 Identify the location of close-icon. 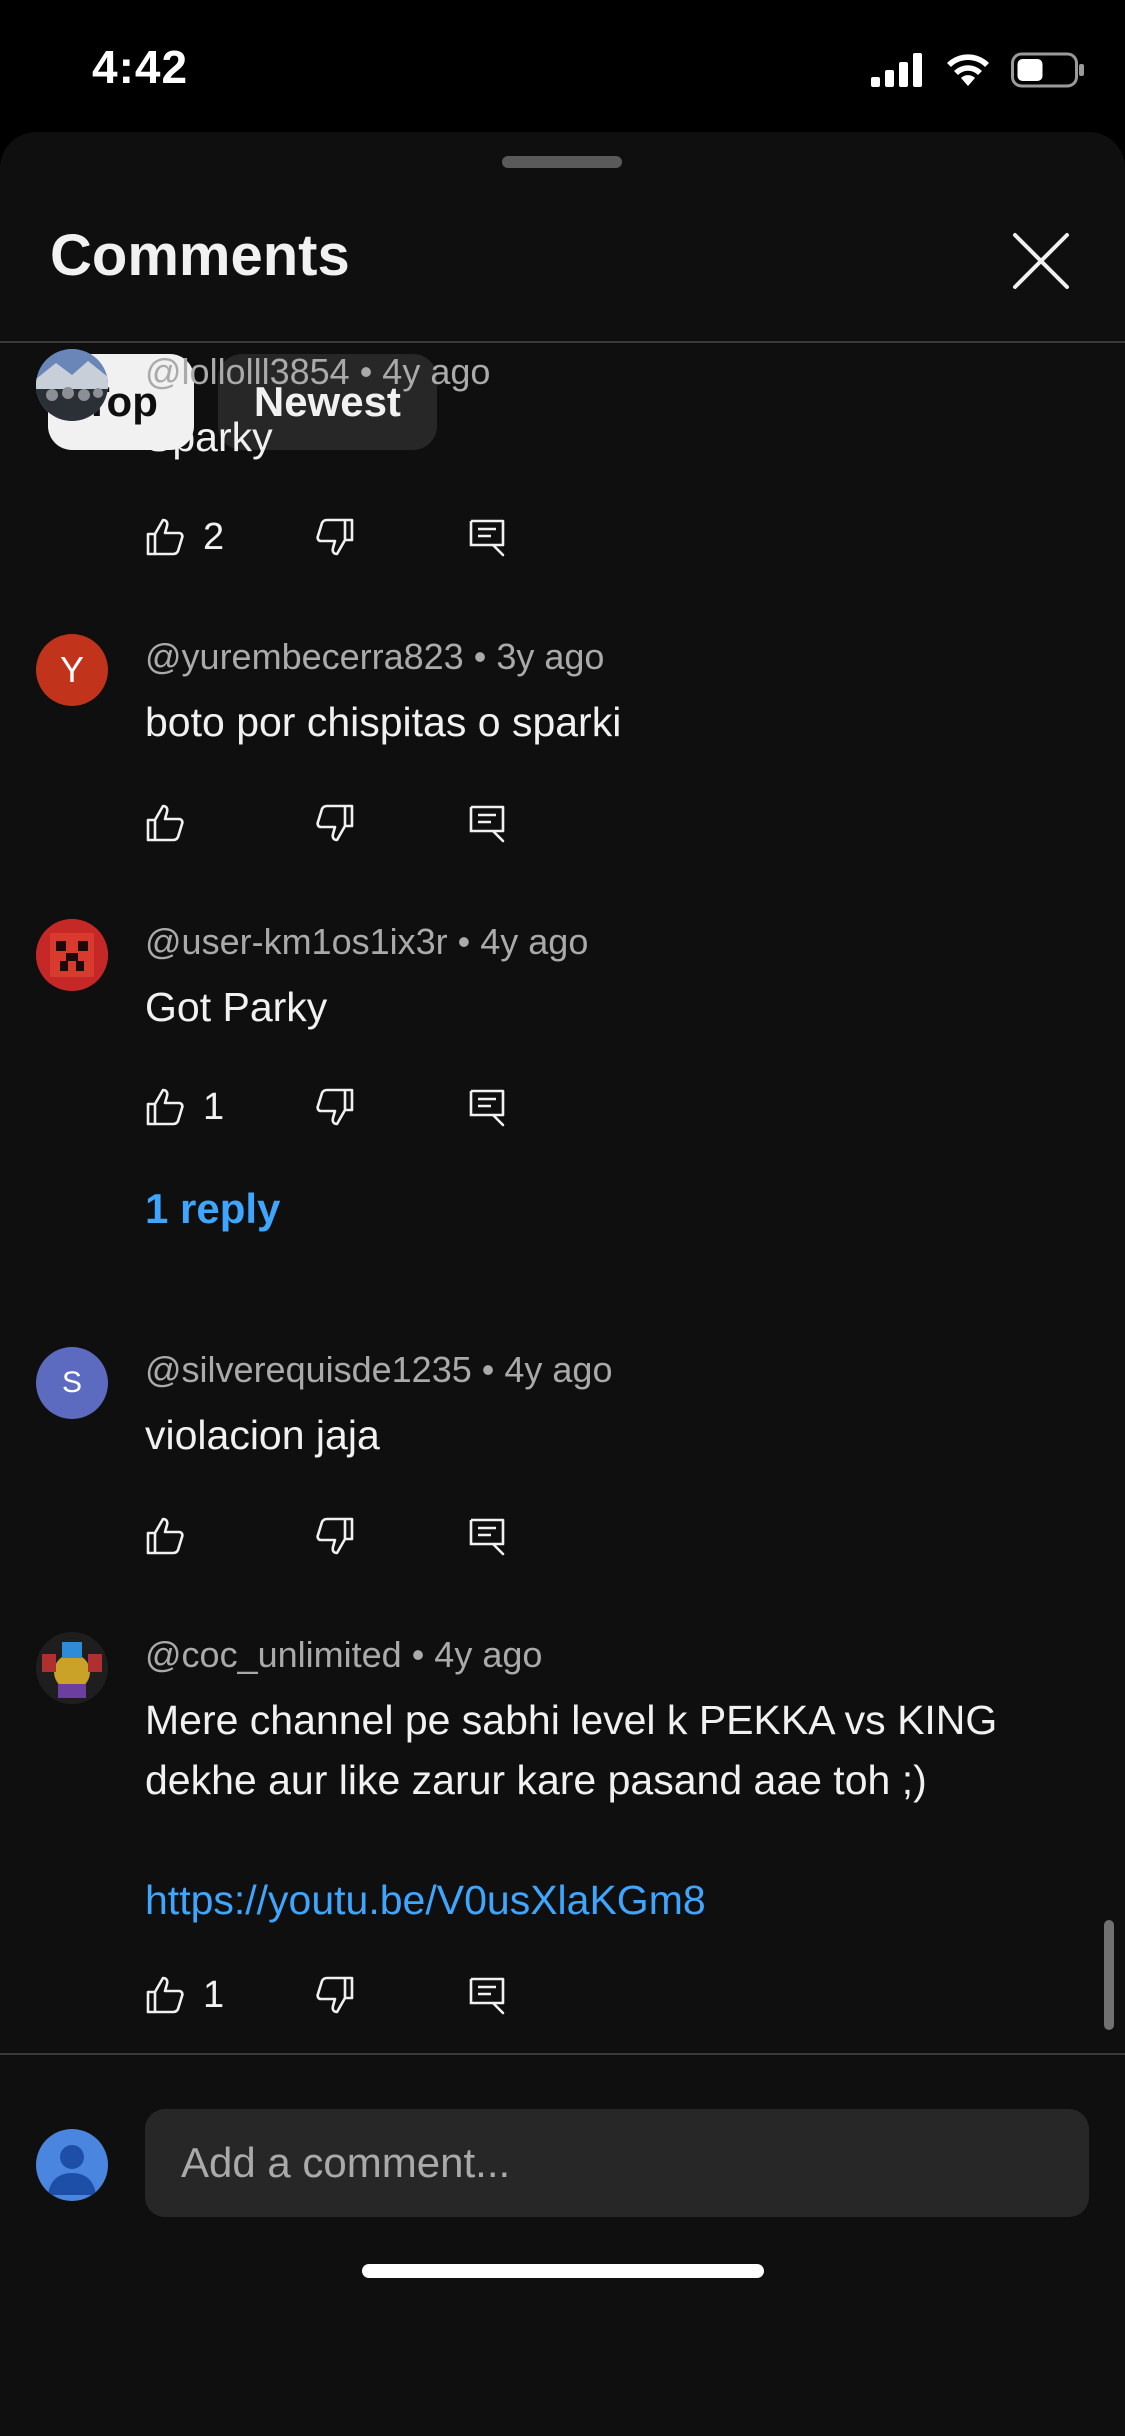
(1041, 261).